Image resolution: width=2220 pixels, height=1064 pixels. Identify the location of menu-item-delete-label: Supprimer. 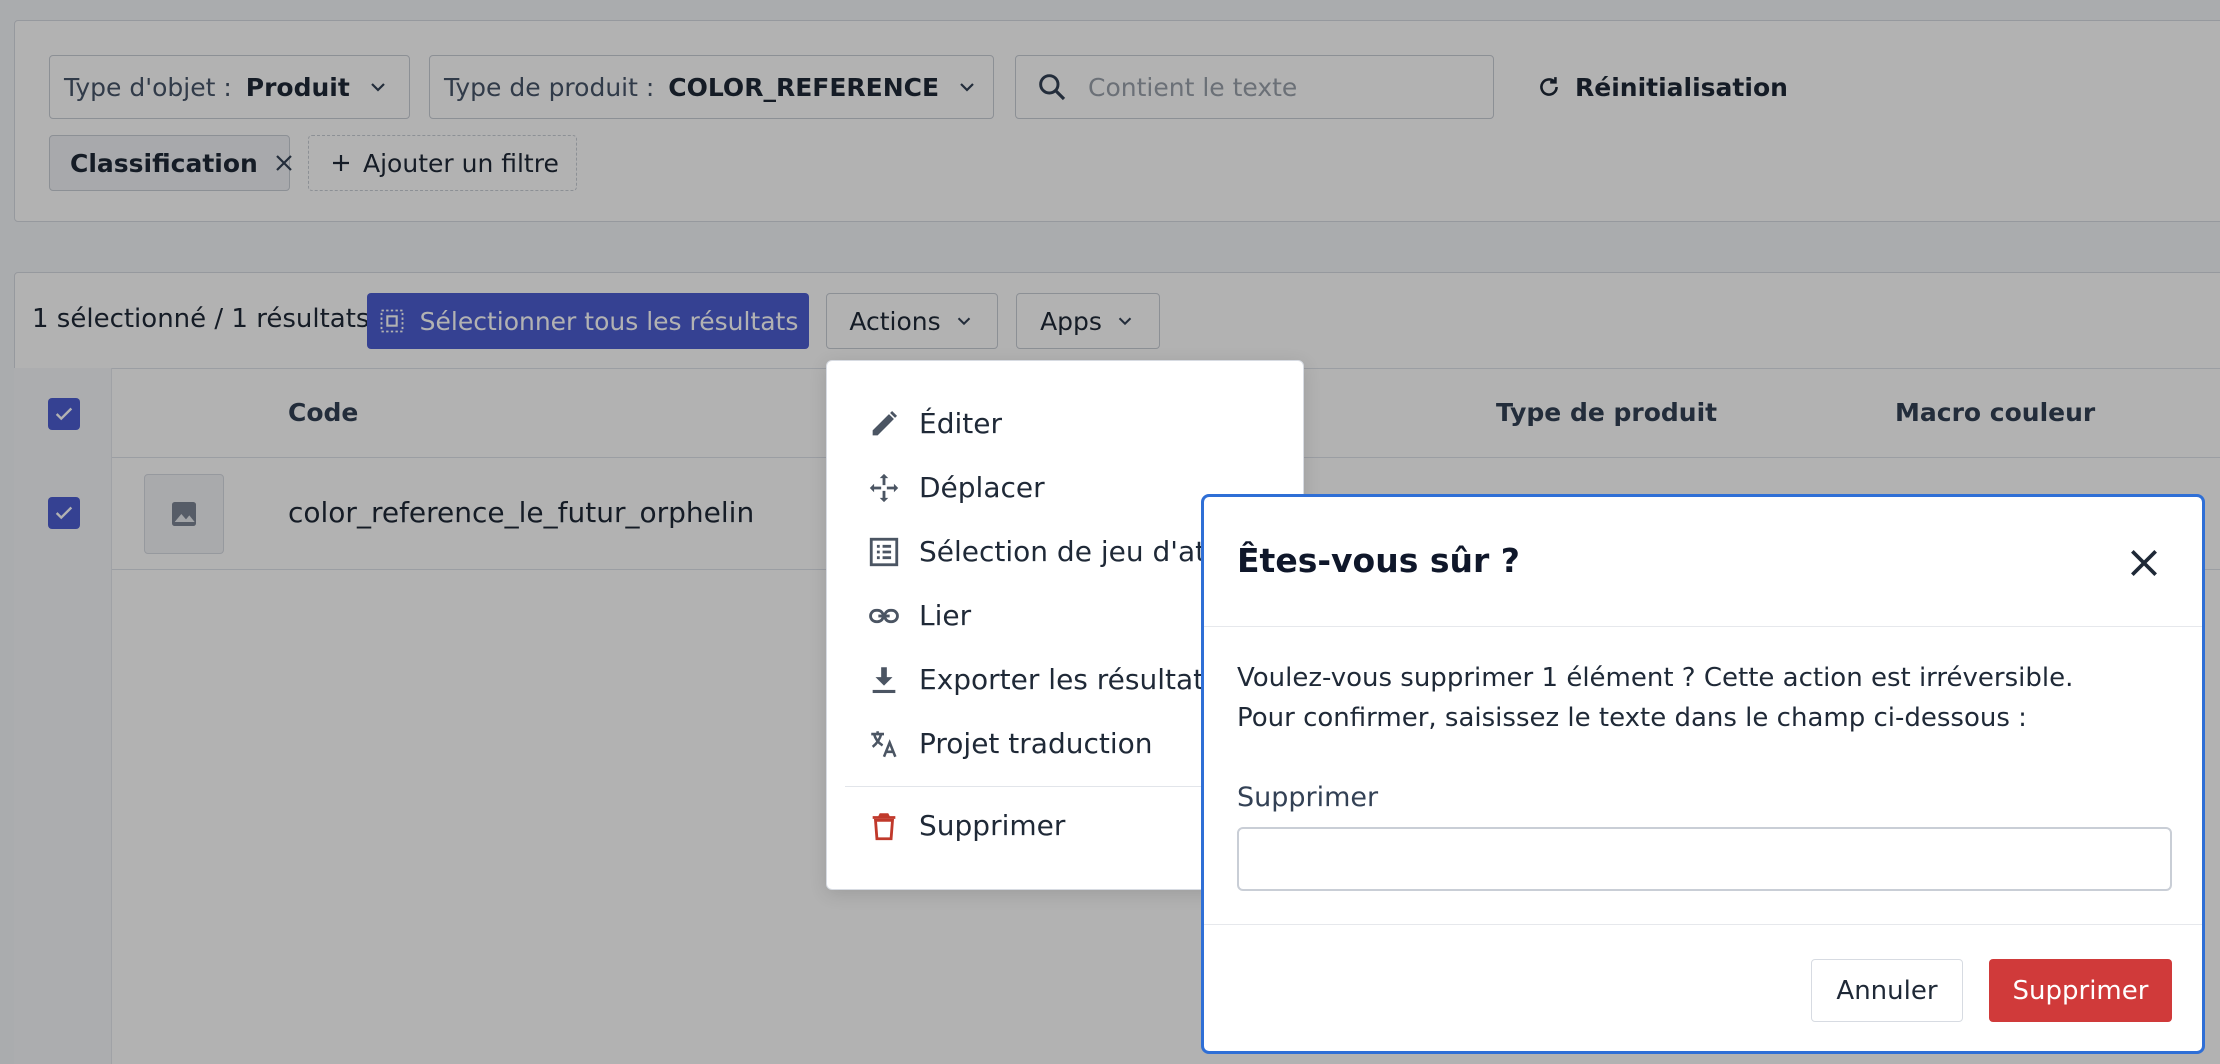
(992, 825).